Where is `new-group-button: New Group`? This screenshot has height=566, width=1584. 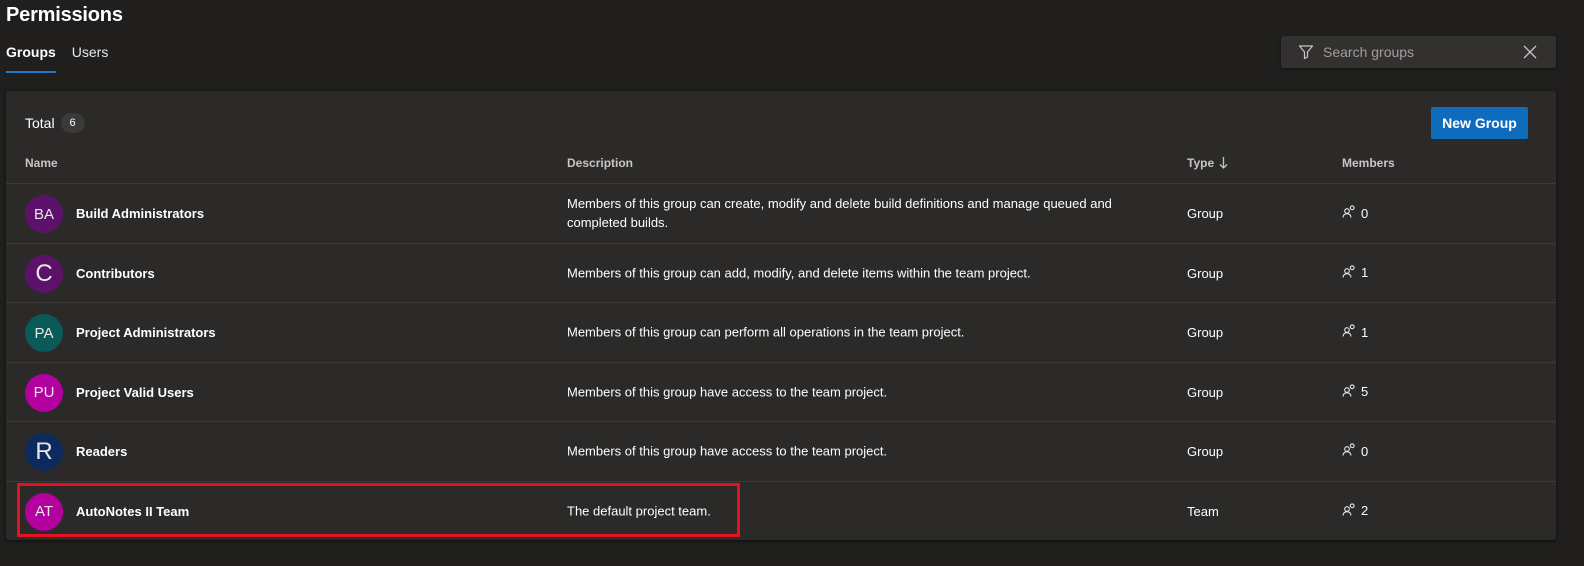 new-group-button: New Group is located at coordinates (1479, 123).